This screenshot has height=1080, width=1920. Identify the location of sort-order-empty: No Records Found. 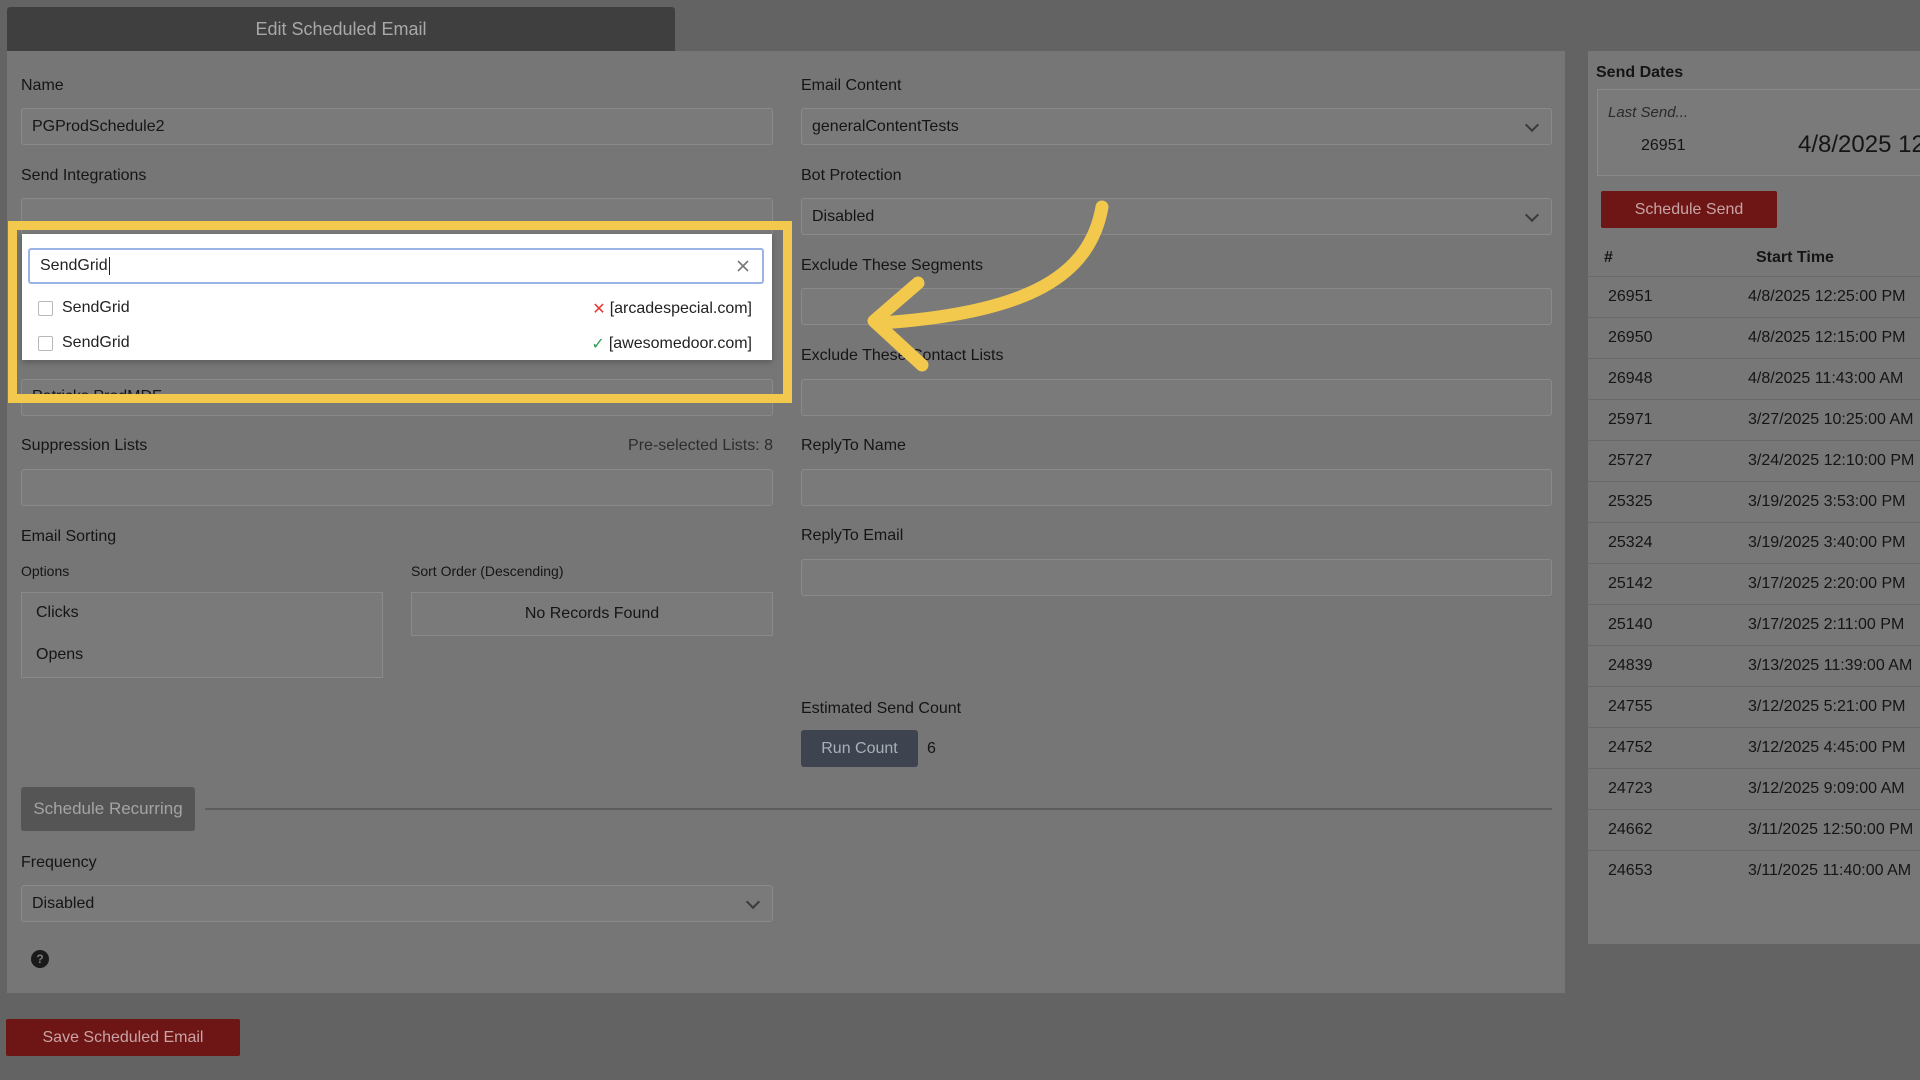
(592, 614).